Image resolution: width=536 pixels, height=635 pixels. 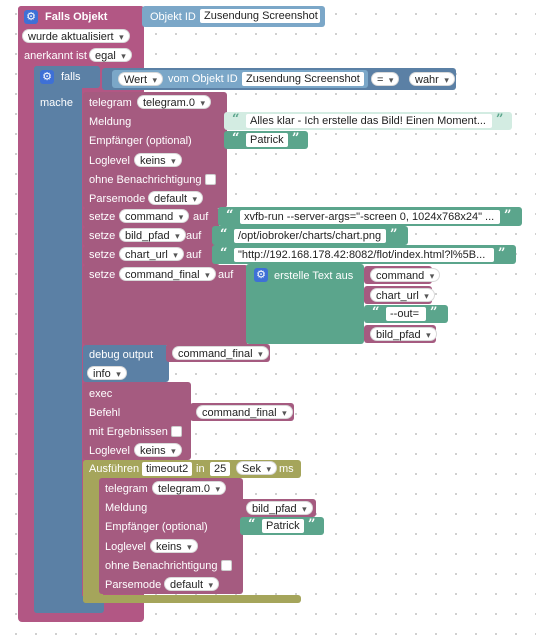 What do you see at coordinates (76, 36) in the screenshot?
I see `trigger-updated-dropdown: wurde aktualisiert` at bounding box center [76, 36].